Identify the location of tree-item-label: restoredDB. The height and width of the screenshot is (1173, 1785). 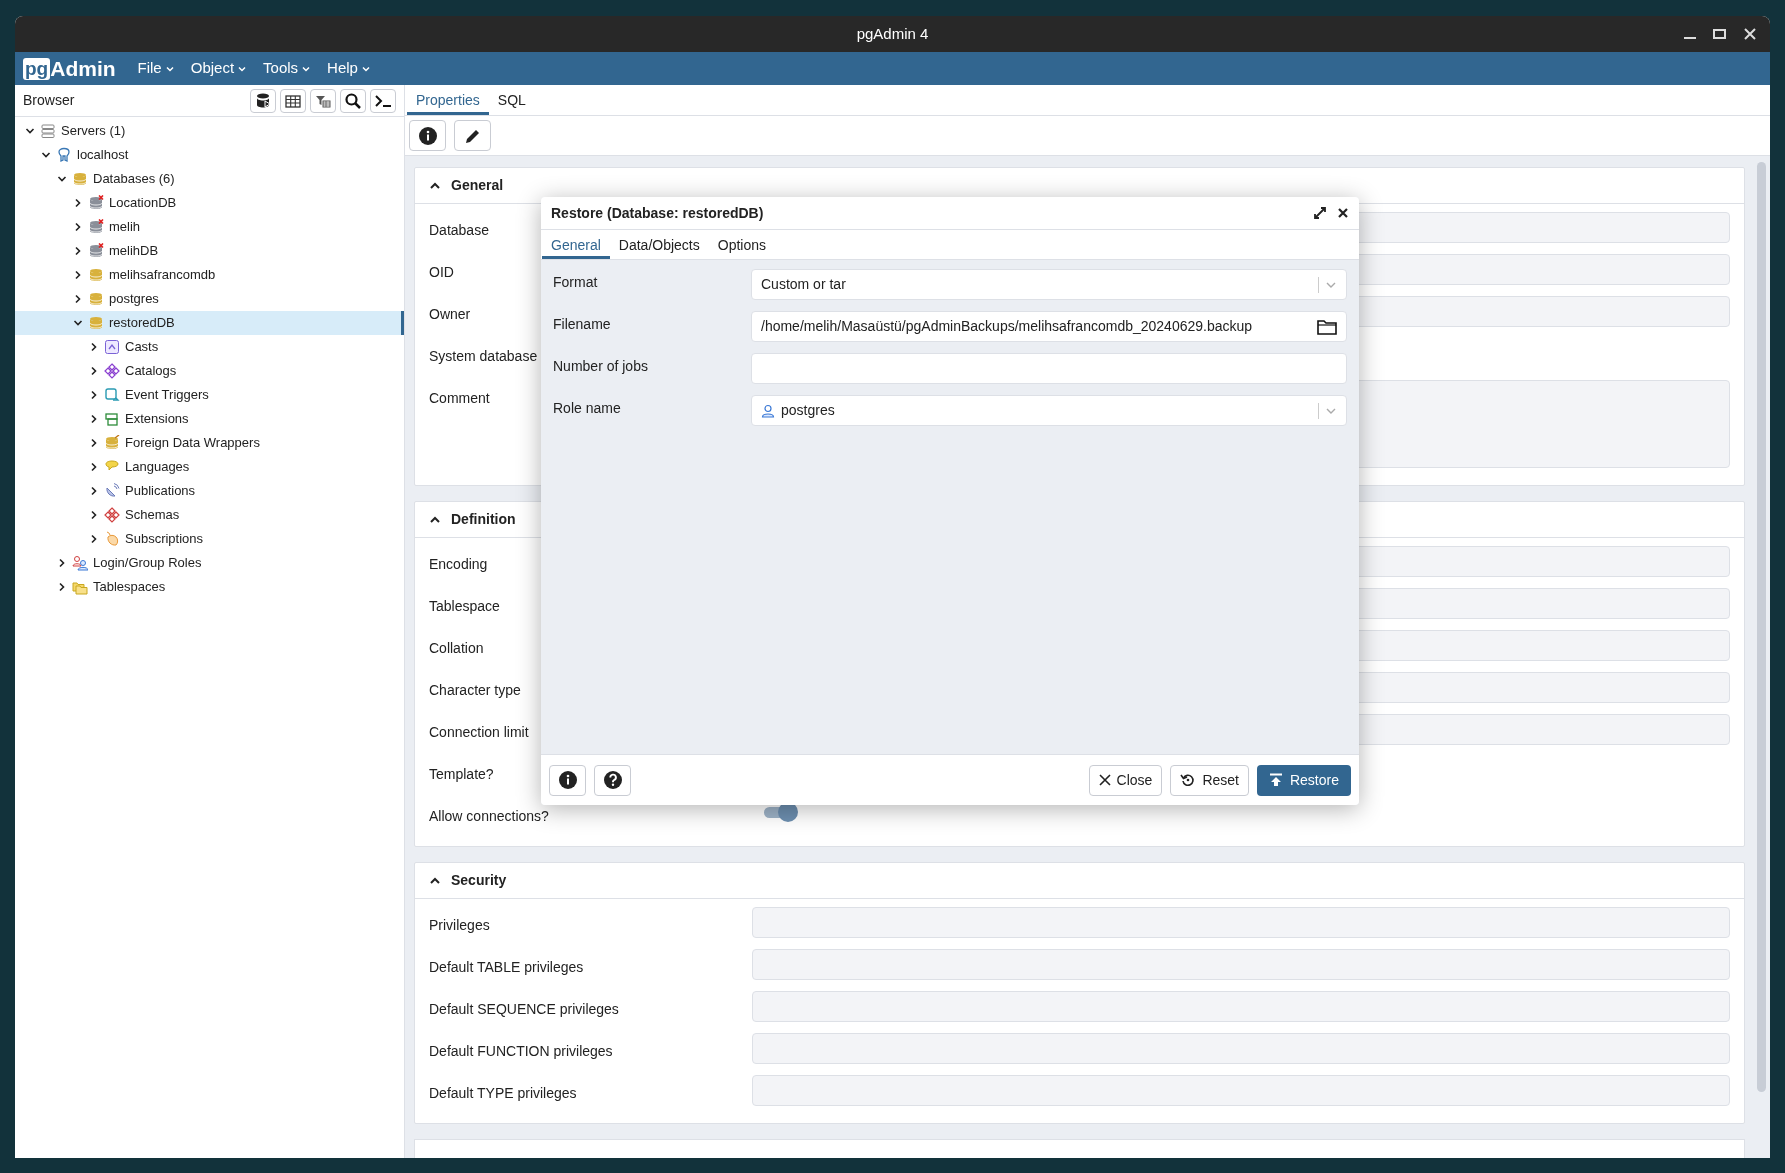
(142, 323).